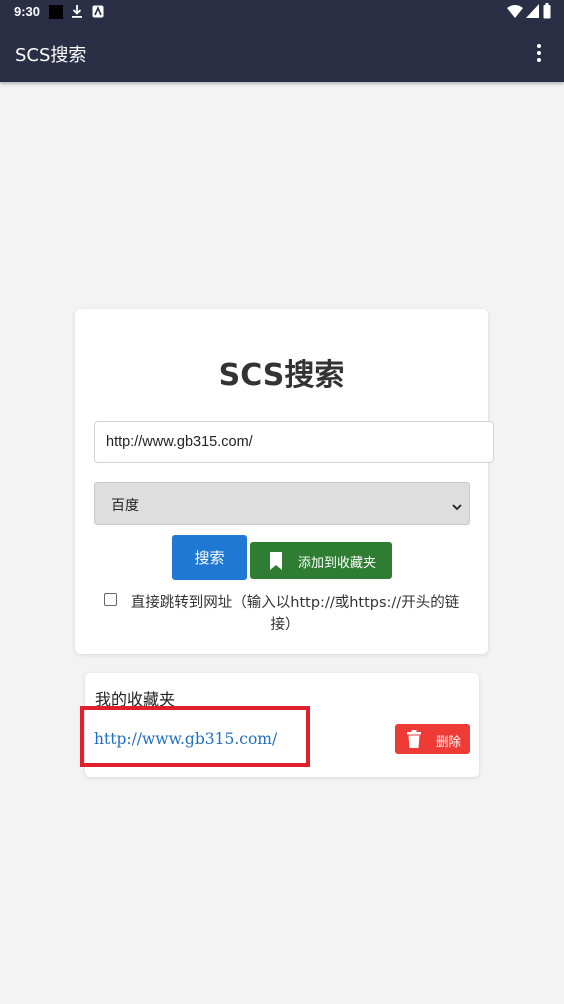 The height and width of the screenshot is (1004, 564). Describe the element at coordinates (337, 563) in the screenshot. I see `add-favorite-label: 添加到收藏夹` at that location.